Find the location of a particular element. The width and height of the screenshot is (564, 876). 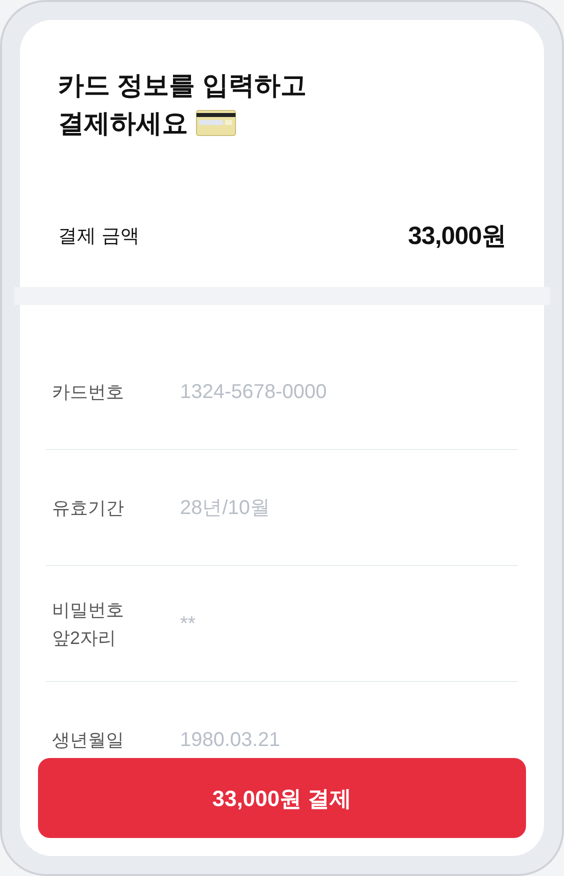

input-field: 1980.03.21 is located at coordinates (346, 740).